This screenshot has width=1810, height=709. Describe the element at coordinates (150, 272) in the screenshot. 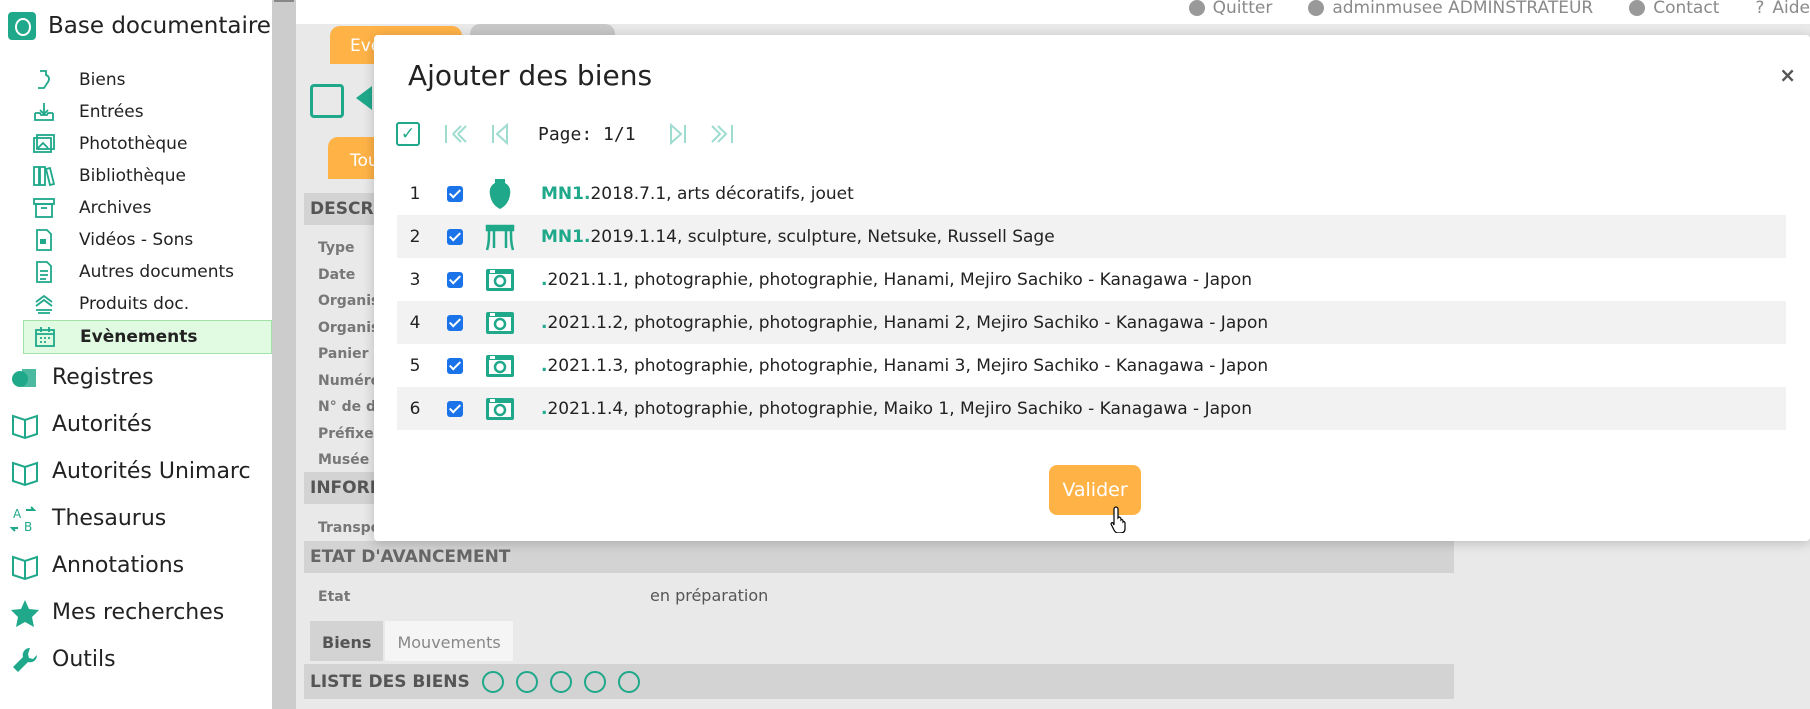

I see `sidebar-item-autres-documents: Autres documents` at that location.